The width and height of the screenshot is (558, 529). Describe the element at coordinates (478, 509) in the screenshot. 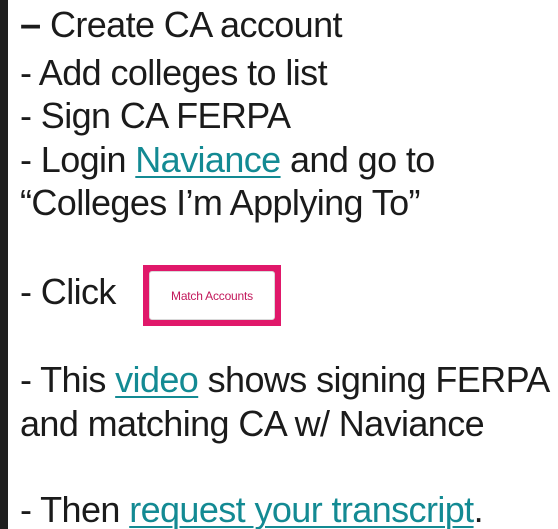

I see `step-transcript-suffix: .` at that location.